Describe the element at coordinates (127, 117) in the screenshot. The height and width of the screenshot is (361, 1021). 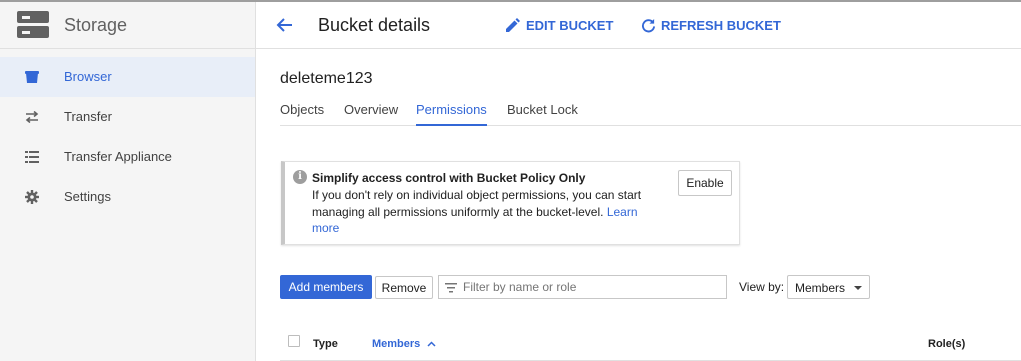
I see `sidebar-item-transfer: Transfer` at that location.